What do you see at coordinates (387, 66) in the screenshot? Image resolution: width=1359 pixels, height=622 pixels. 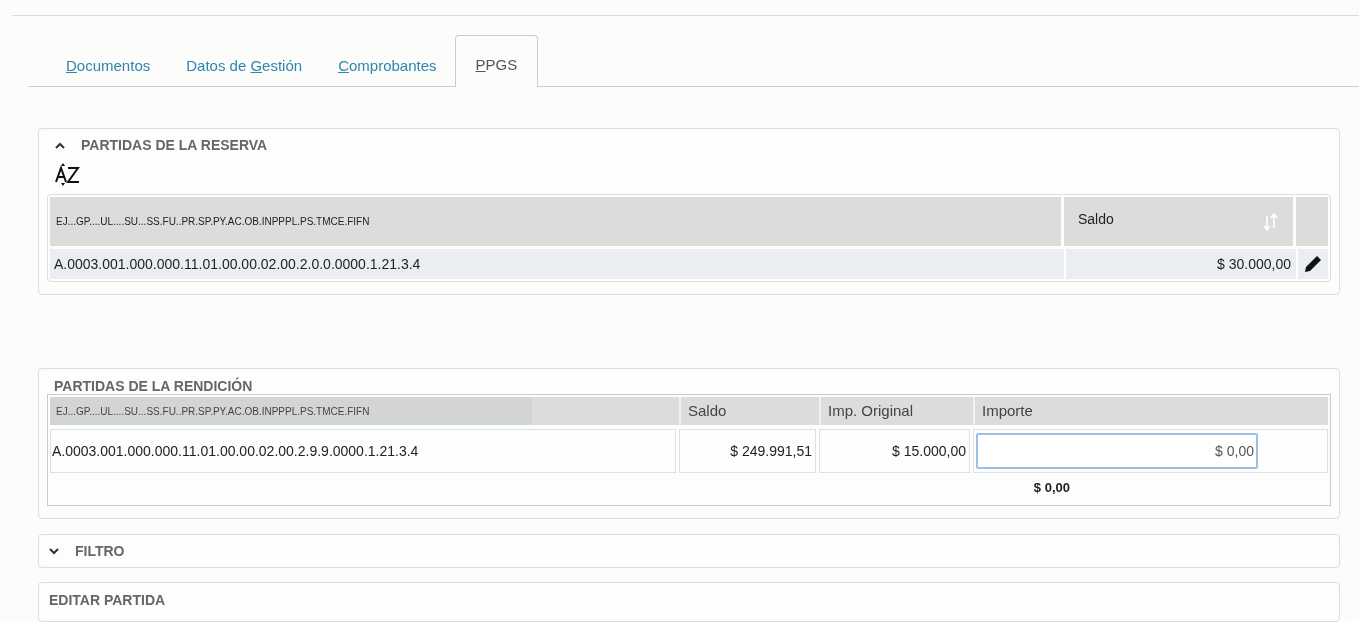 I see `tab: Comprobantes` at bounding box center [387, 66].